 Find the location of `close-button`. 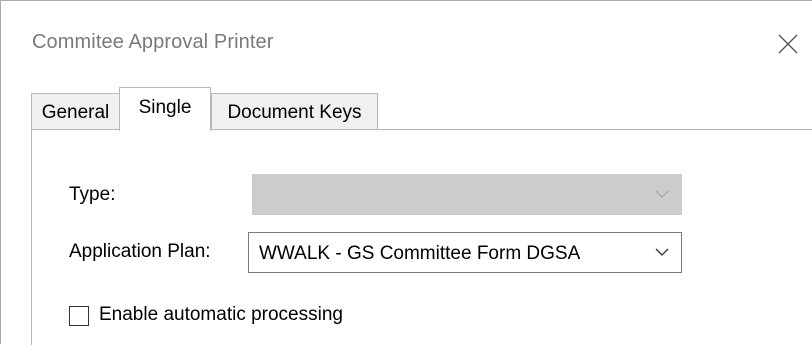

close-button is located at coordinates (788, 43).